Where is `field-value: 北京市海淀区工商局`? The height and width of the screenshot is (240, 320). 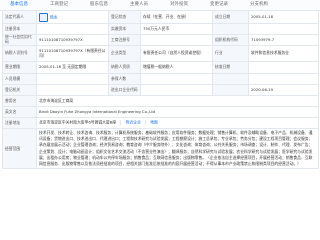
field-value: 北京市海淀区工商局 is located at coordinates (177, 101).